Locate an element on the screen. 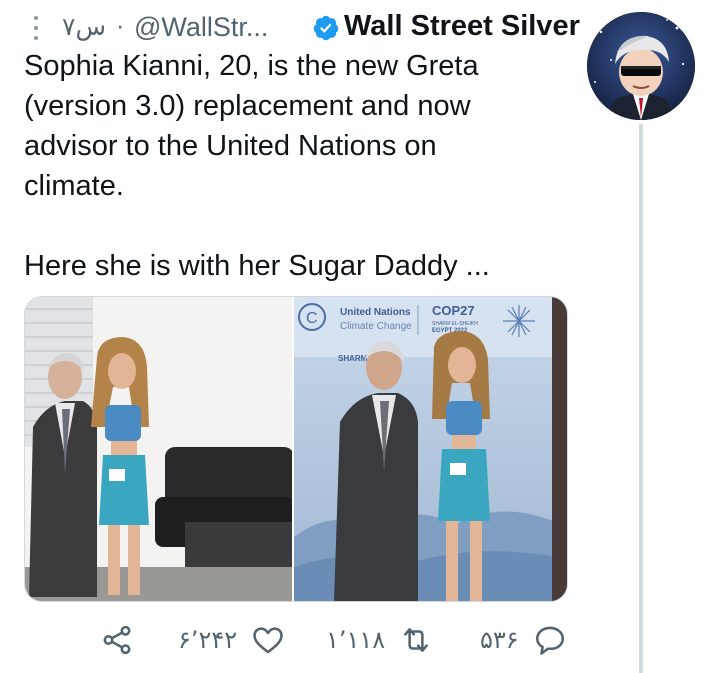  tweet-actions: ۶٬۲۴۲ ۱٬۱۱۸ ۵۳۶ is located at coordinates (340, 640).